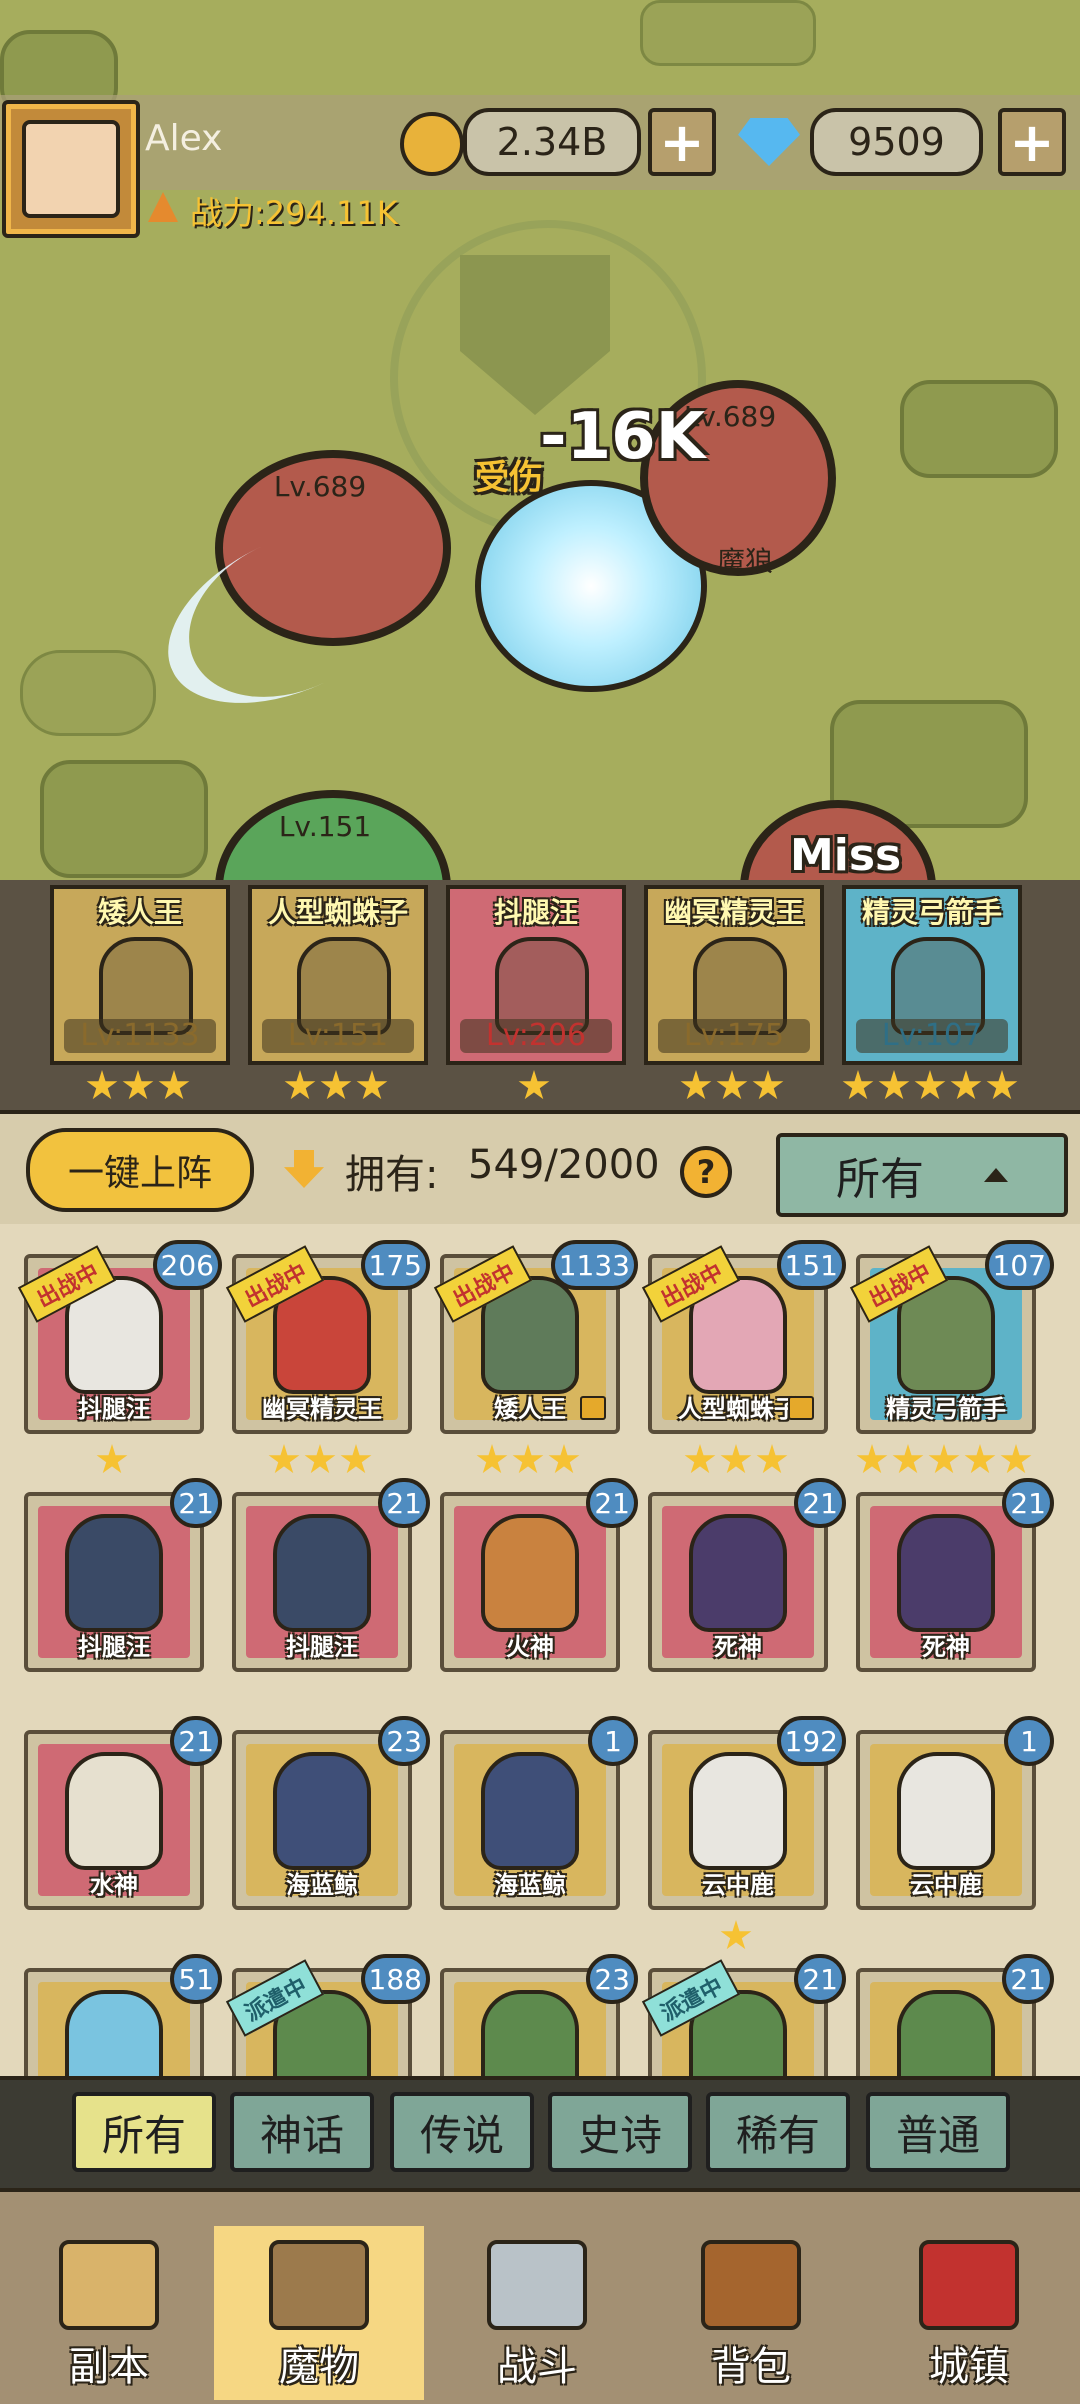  I want to click on rarity-tab: 史诗, so click(620, 2132).